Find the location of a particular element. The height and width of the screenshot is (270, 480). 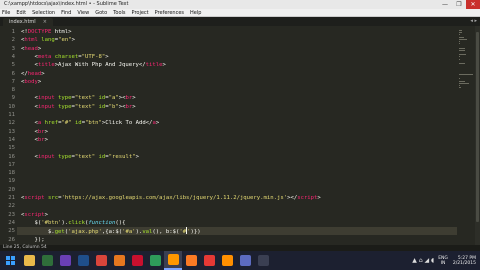

line-number: 23 is located at coordinates (11, 214).